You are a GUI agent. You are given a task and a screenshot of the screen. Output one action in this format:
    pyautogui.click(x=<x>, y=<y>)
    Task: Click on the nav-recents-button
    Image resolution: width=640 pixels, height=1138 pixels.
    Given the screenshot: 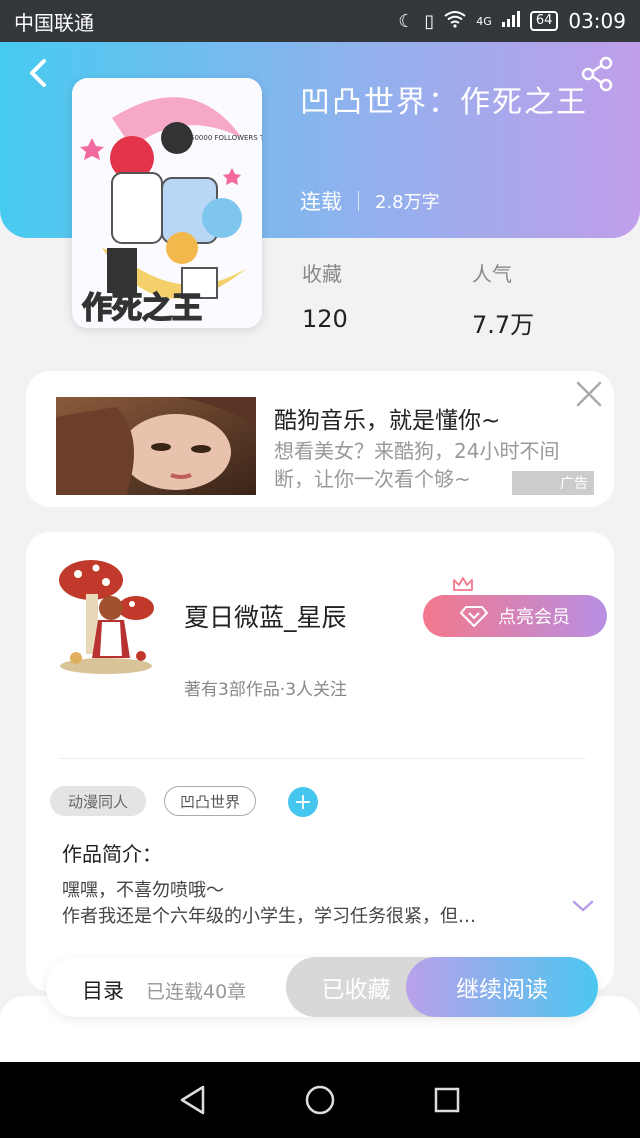 What is the action you would take?
    pyautogui.click(x=447, y=1100)
    